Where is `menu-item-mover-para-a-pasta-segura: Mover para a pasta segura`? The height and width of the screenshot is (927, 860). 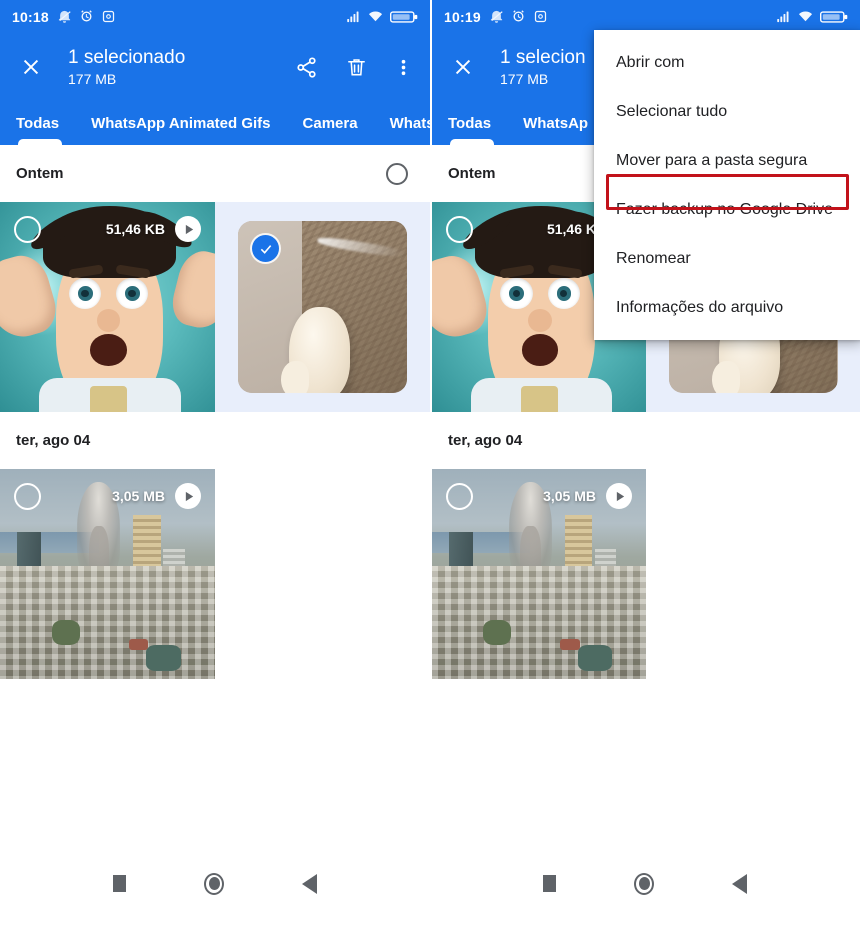
menu-item-mover-para-a-pasta-segura: Mover para a pasta segura is located at coordinates (727, 160).